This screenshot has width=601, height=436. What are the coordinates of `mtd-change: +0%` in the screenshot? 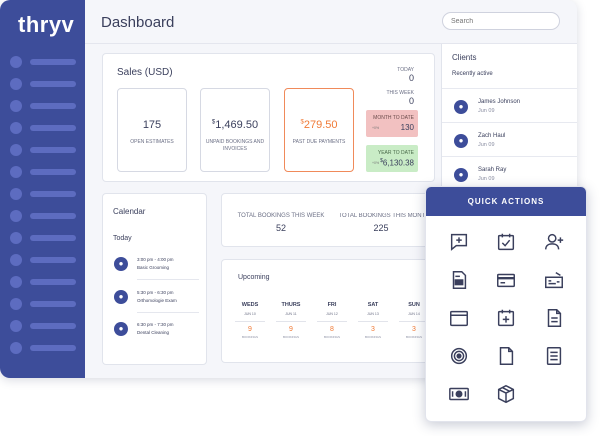 It's located at (376, 128).